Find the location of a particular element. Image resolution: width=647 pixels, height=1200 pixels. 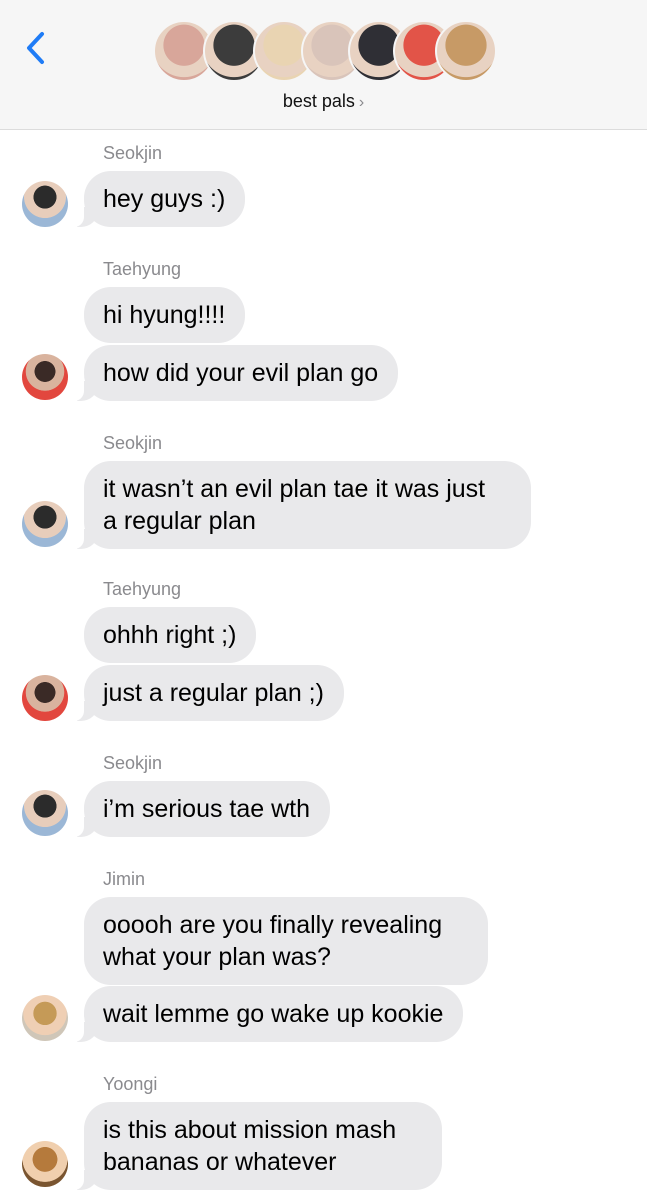

group-name-button: best pals › is located at coordinates (323, 101).